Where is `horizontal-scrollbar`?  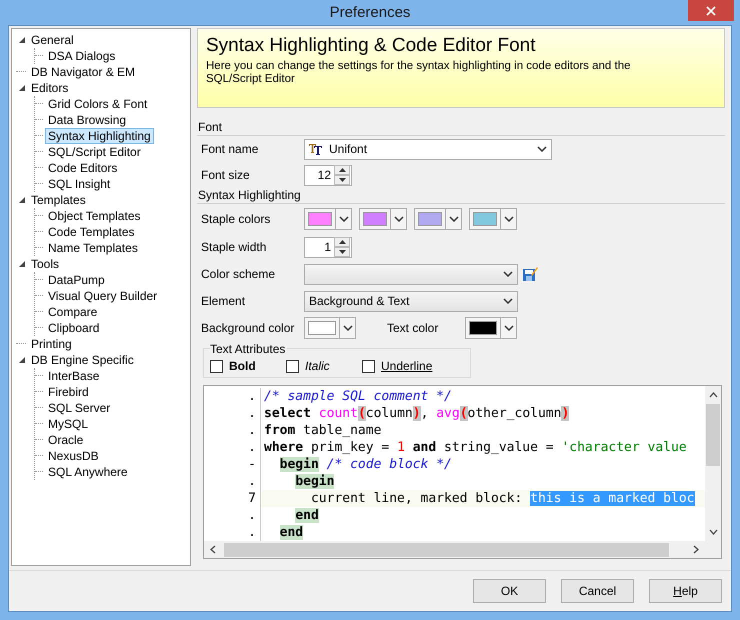
horizontal-scrollbar is located at coordinates (454, 549).